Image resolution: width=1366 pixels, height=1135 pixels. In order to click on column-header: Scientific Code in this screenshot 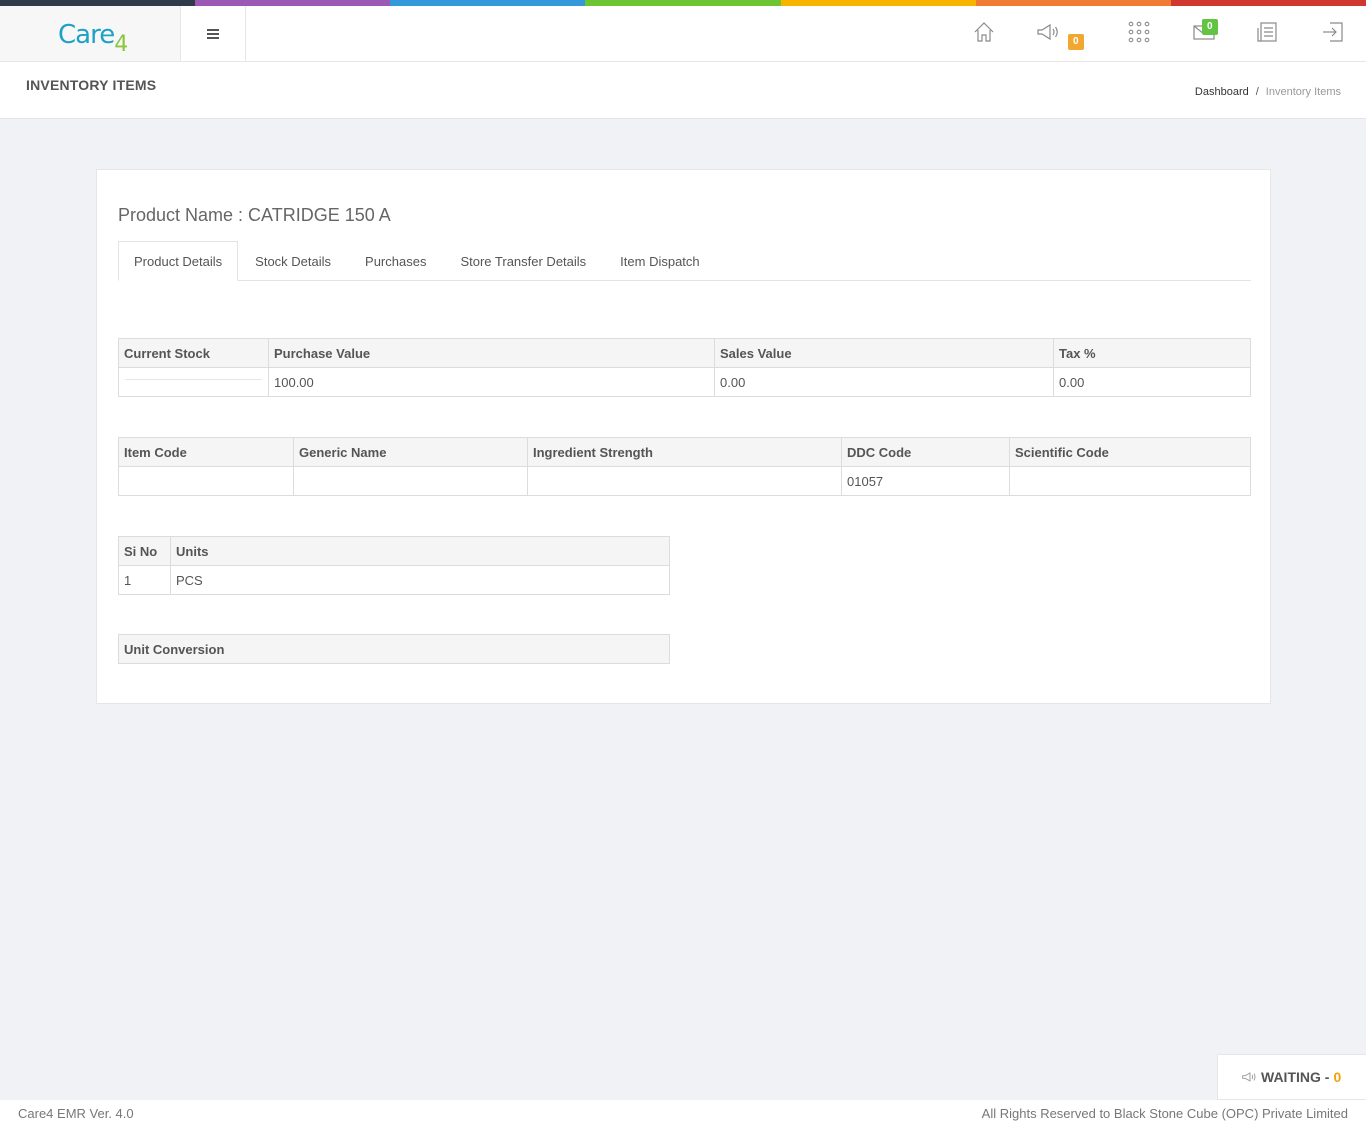, I will do `click(1130, 452)`.